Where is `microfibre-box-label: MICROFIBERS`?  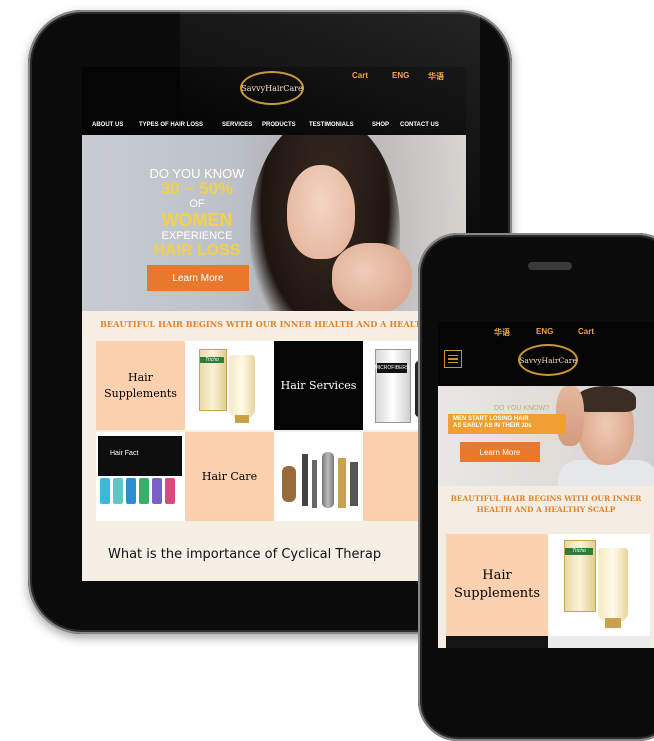
microfibre-box-label: MICROFIBERS is located at coordinates (392, 368).